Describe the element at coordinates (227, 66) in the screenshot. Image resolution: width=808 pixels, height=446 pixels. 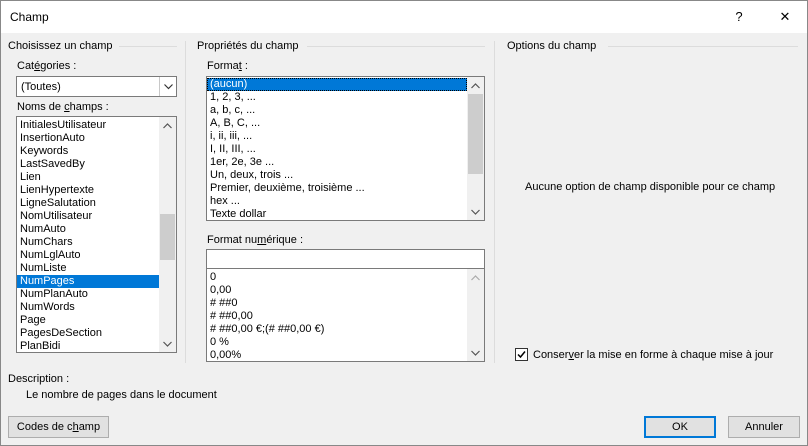
I see `format-label: Format :` at that location.